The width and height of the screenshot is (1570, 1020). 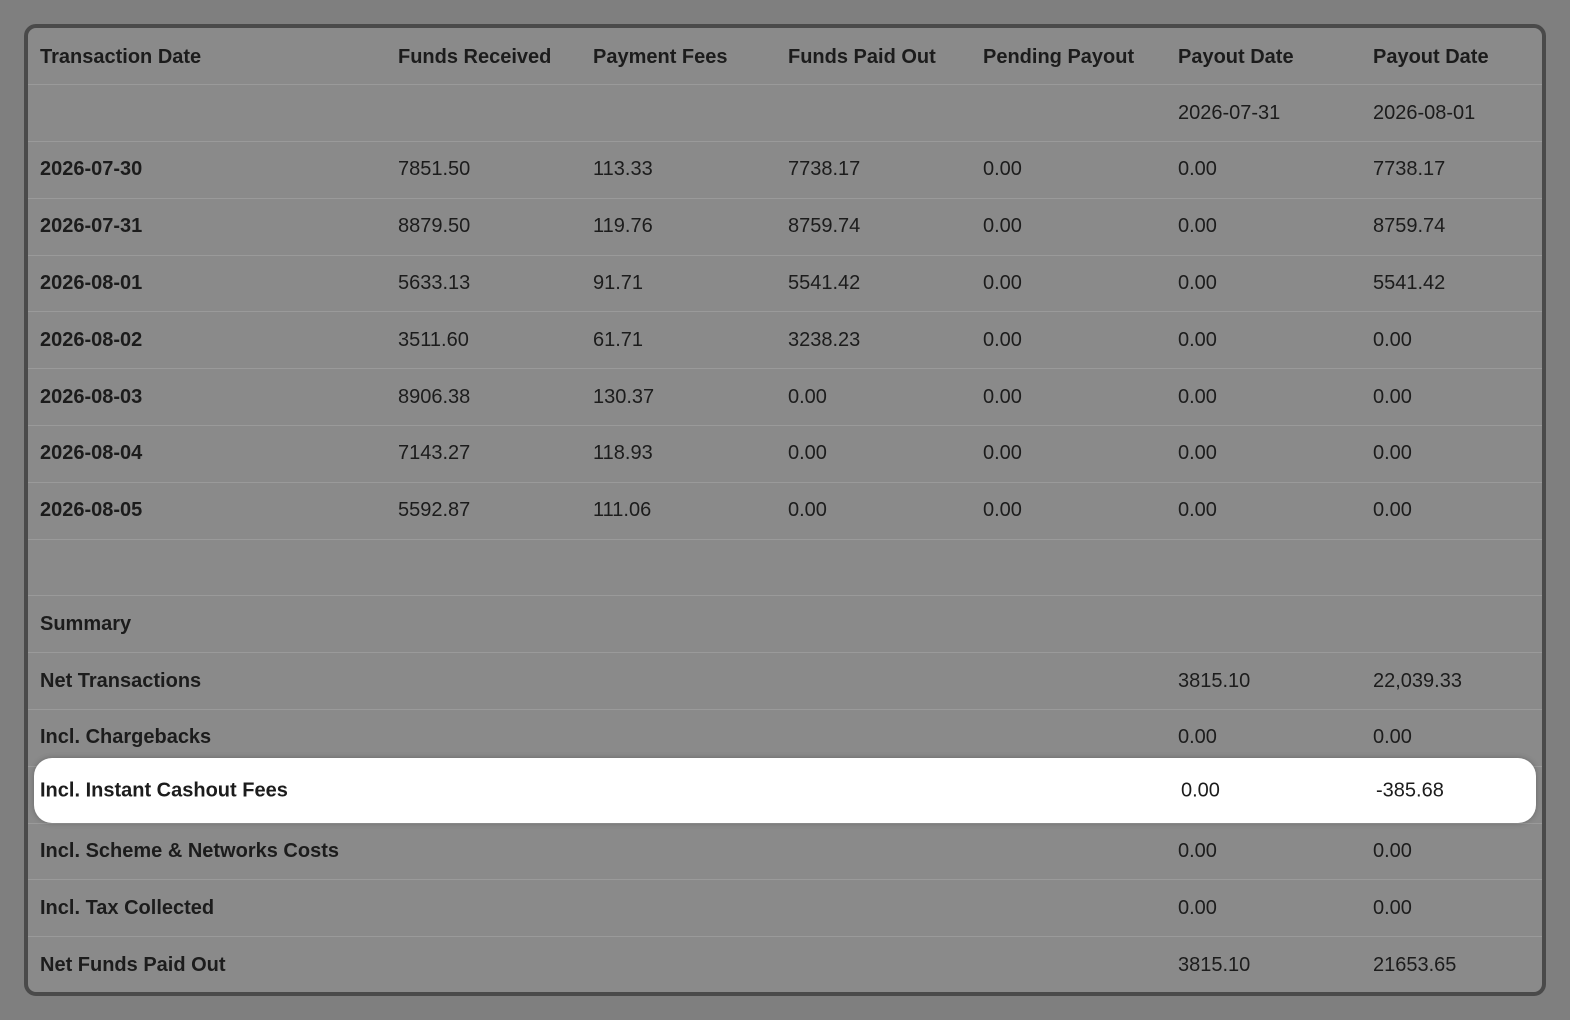 What do you see at coordinates (207, 227) in the screenshot?
I see `transaction-date-cell: 2026-07-31` at bounding box center [207, 227].